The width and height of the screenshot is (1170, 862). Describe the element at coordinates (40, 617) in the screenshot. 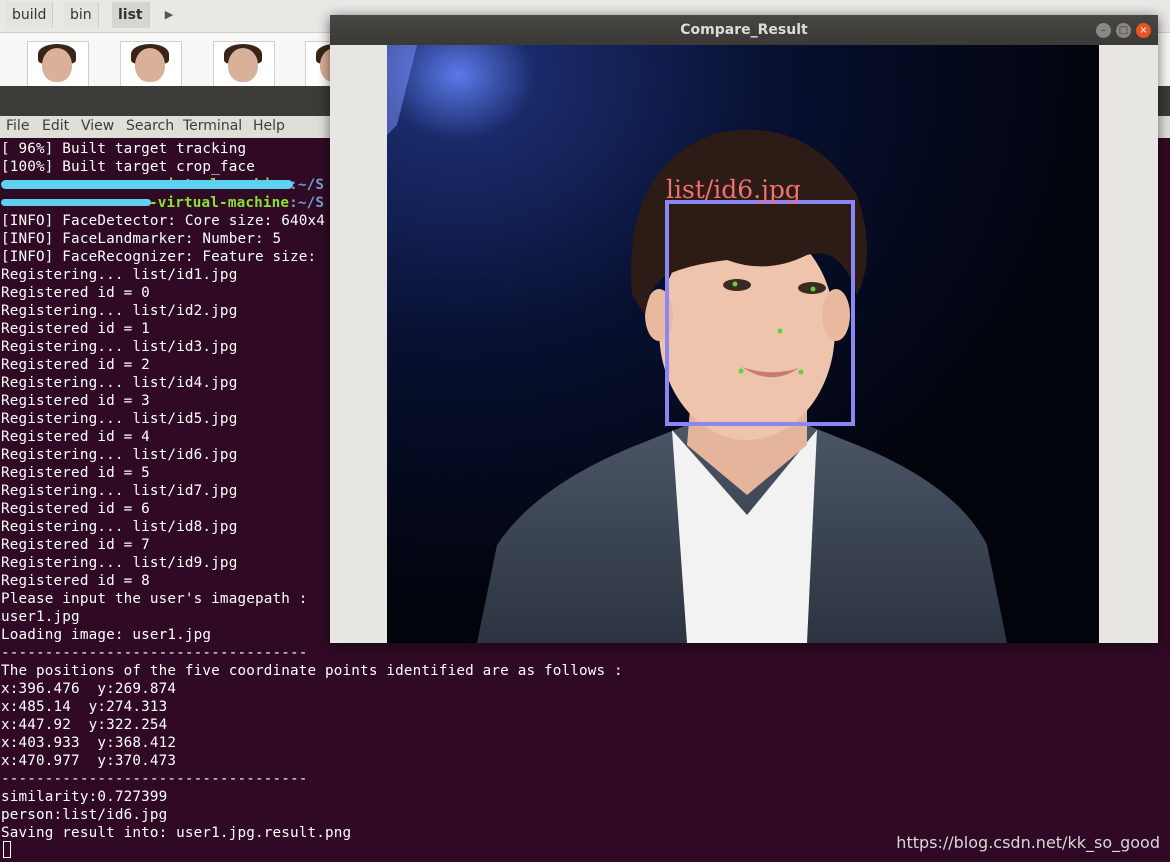

I see `terminal-line: user1.jpg` at that location.